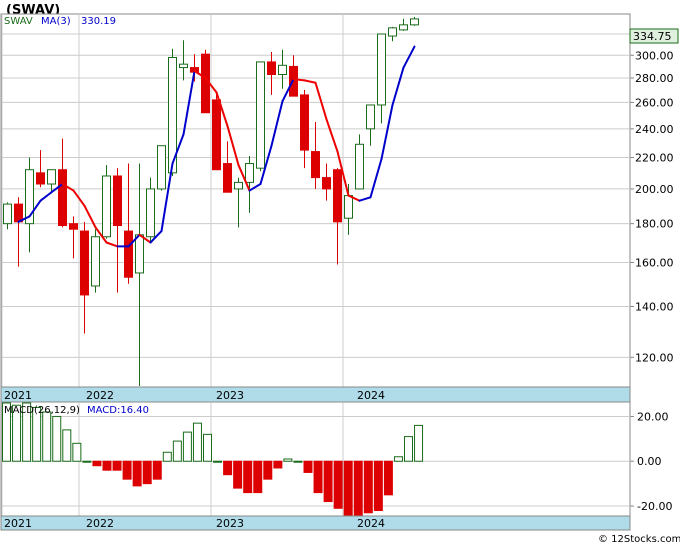 The image size is (680, 550). Describe the element at coordinates (654, 129) in the screenshot. I see `price-tick-label: 240.00` at that location.